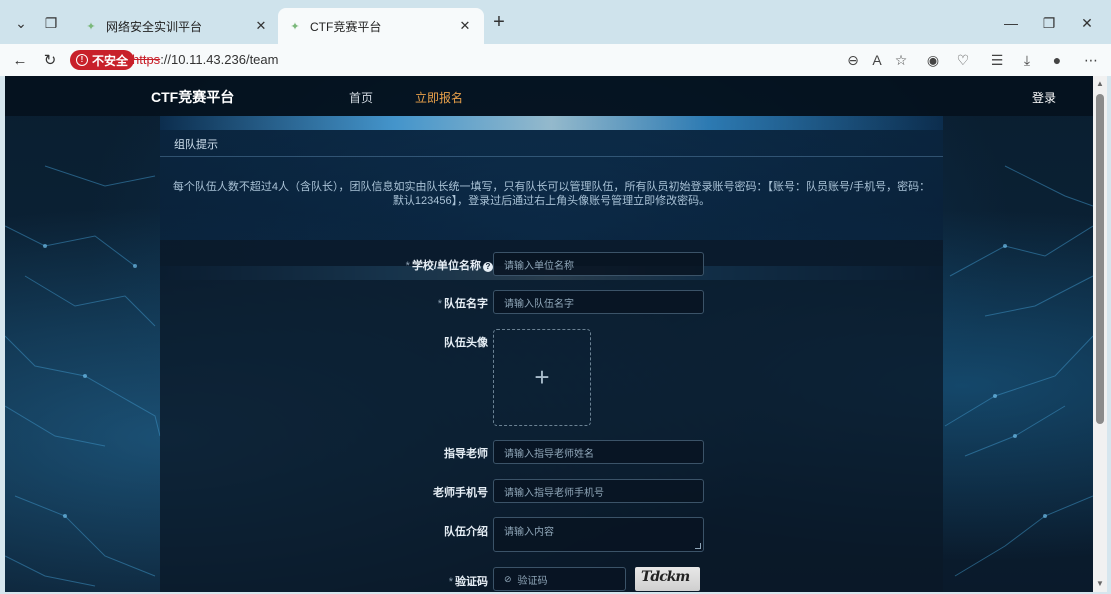 The image size is (1111, 594). Describe the element at coordinates (192, 97) in the screenshot. I see `site-logo: CTF竞赛平台` at that location.